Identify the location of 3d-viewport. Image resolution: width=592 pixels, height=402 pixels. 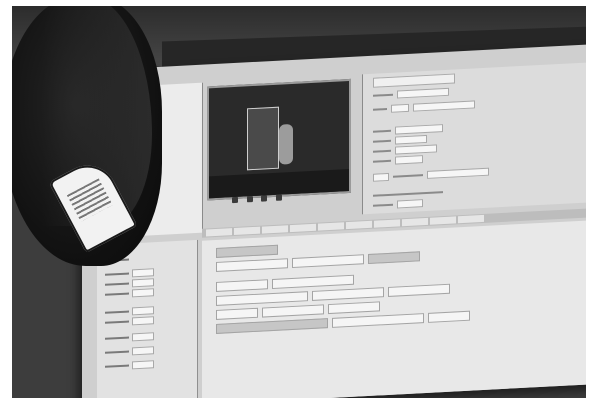
(279, 139).